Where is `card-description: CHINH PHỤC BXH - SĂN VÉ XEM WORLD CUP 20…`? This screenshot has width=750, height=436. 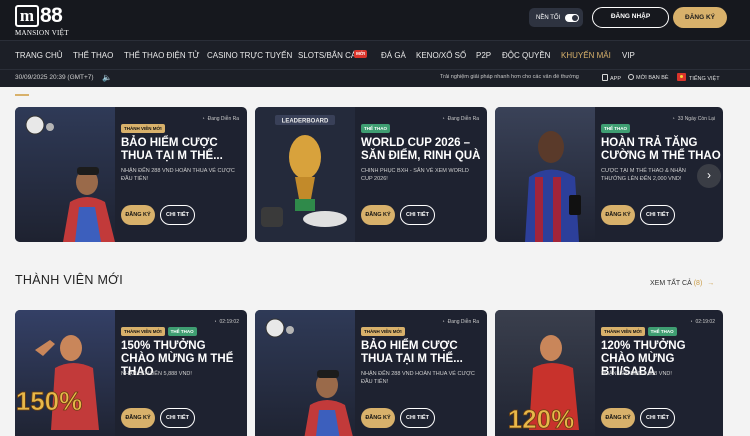
card-description: CHINH PHỤC BXH - SĂN VÉ XEM WORLD CUP 20… is located at coordinates (415, 175).